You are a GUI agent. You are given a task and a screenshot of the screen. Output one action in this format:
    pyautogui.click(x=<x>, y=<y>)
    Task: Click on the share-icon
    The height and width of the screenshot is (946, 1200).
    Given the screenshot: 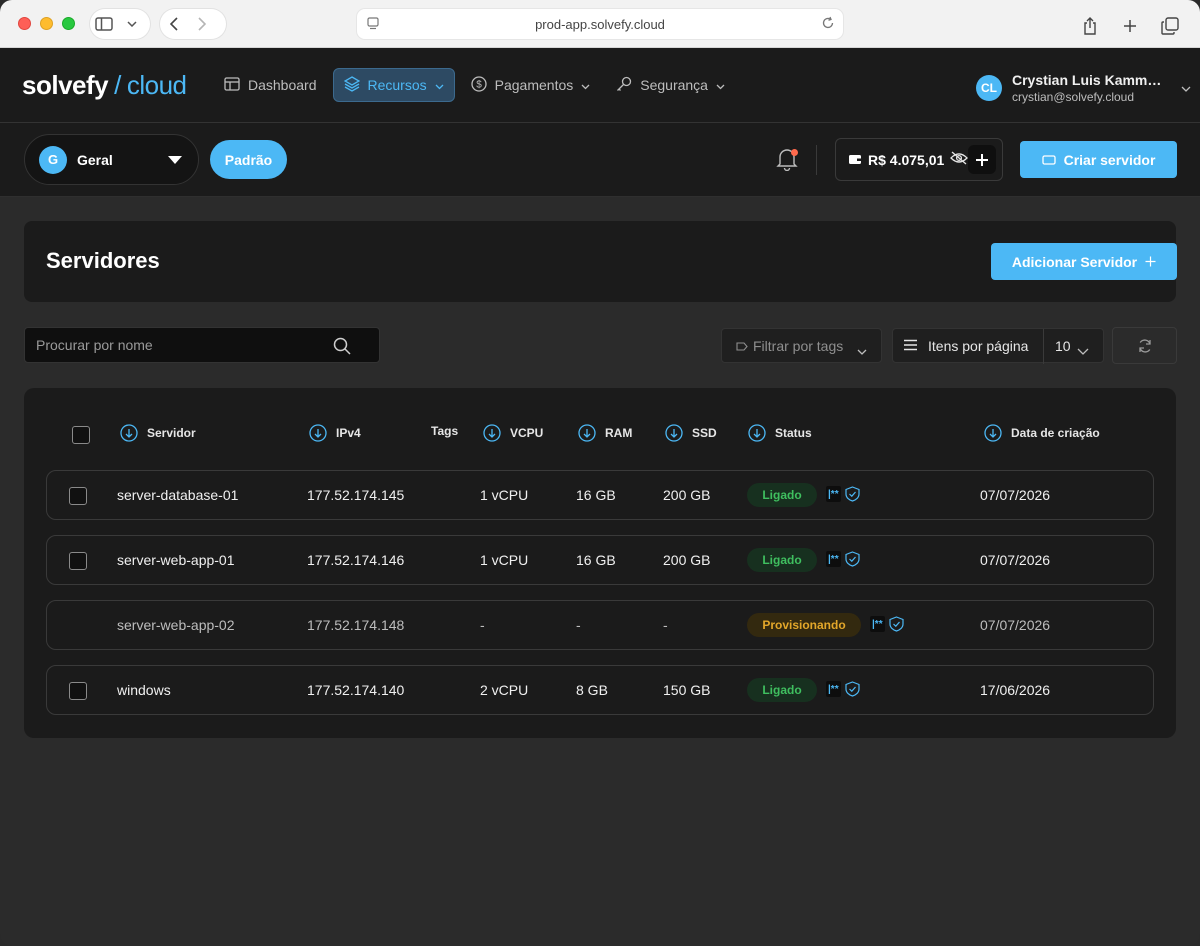 What is the action you would take?
    pyautogui.click(x=1090, y=26)
    